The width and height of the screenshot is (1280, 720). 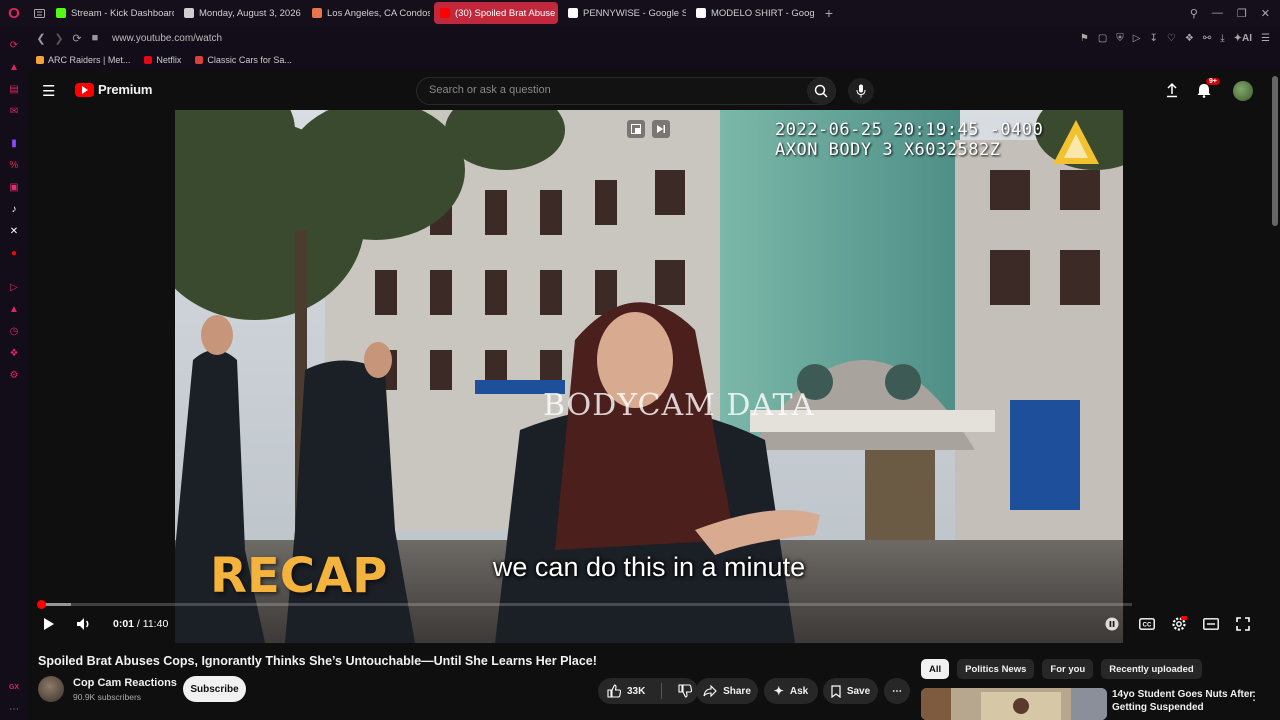 I want to click on opera-logo-icon: O, so click(x=14, y=13).